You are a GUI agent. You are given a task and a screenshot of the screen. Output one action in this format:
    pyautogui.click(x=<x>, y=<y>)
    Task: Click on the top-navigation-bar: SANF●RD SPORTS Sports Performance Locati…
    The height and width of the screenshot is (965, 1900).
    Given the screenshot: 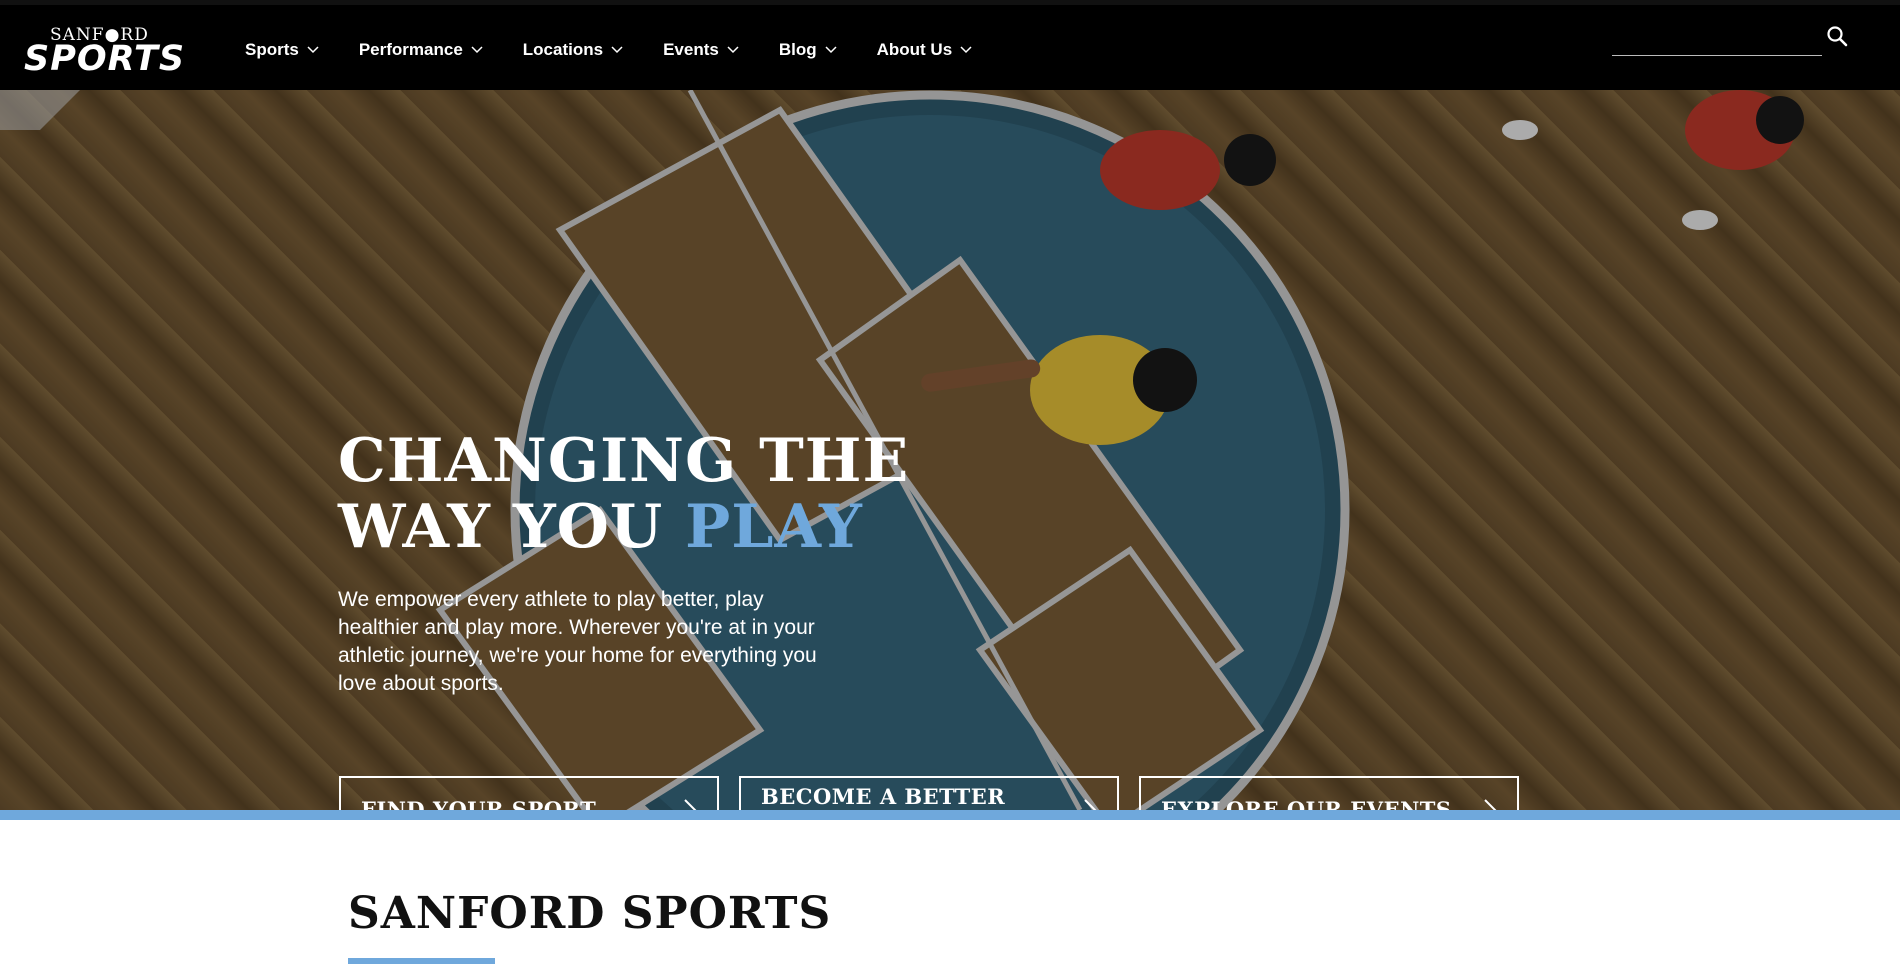 What is the action you would take?
    pyautogui.click(x=950, y=45)
    